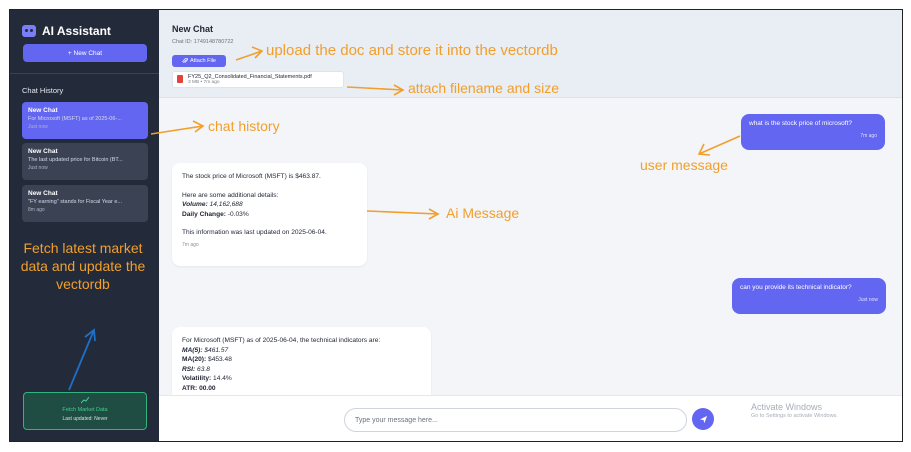  Describe the element at coordinates (85, 53) in the screenshot. I see `new-chat-button: + New Chat` at that location.